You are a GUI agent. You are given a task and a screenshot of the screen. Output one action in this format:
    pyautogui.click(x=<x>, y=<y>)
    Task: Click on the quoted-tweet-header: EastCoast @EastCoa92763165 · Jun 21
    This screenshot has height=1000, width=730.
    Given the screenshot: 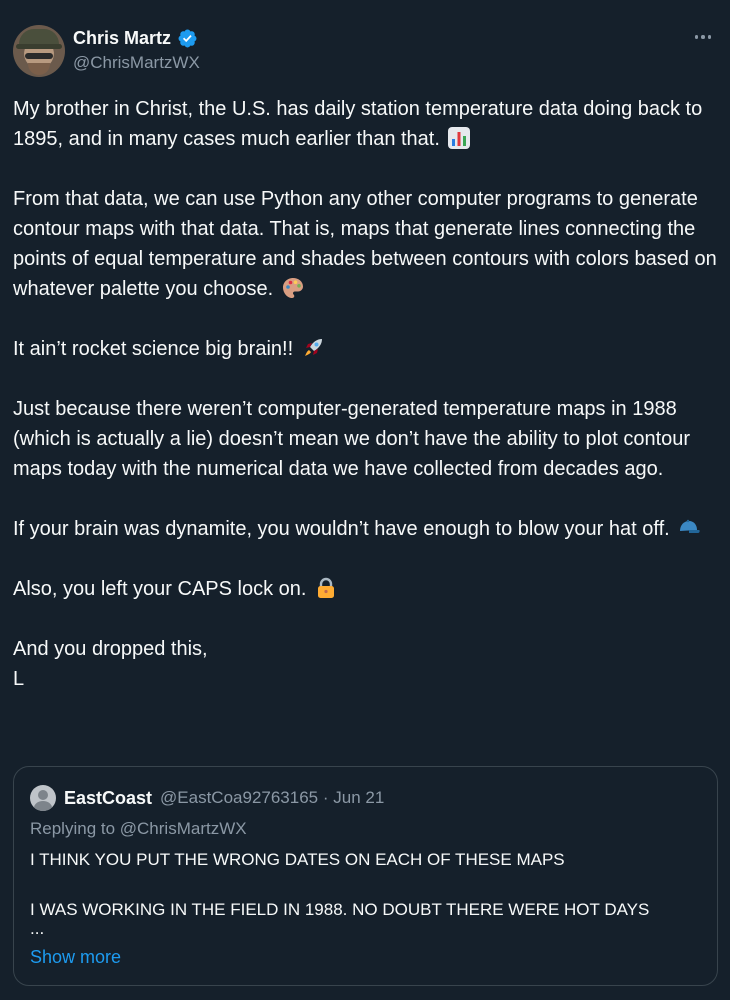 What is the action you would take?
    pyautogui.click(x=207, y=798)
    